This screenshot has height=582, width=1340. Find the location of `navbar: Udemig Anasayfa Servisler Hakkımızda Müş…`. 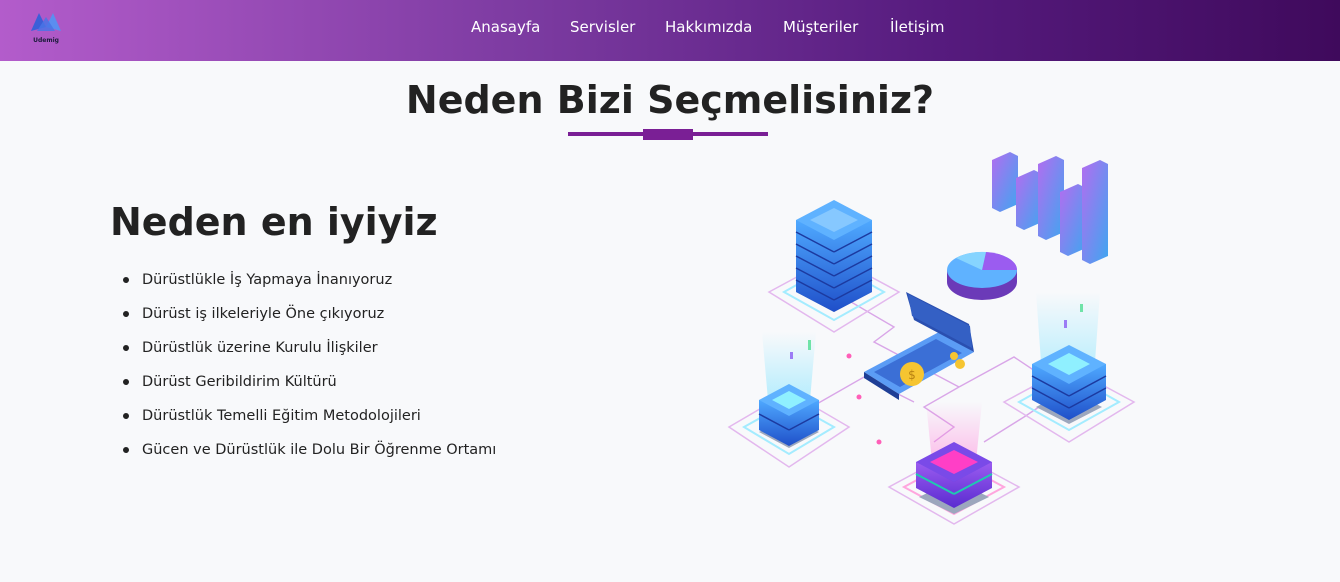

navbar: Udemig Anasayfa Servisler Hakkımızda Müş… is located at coordinates (670, 30).